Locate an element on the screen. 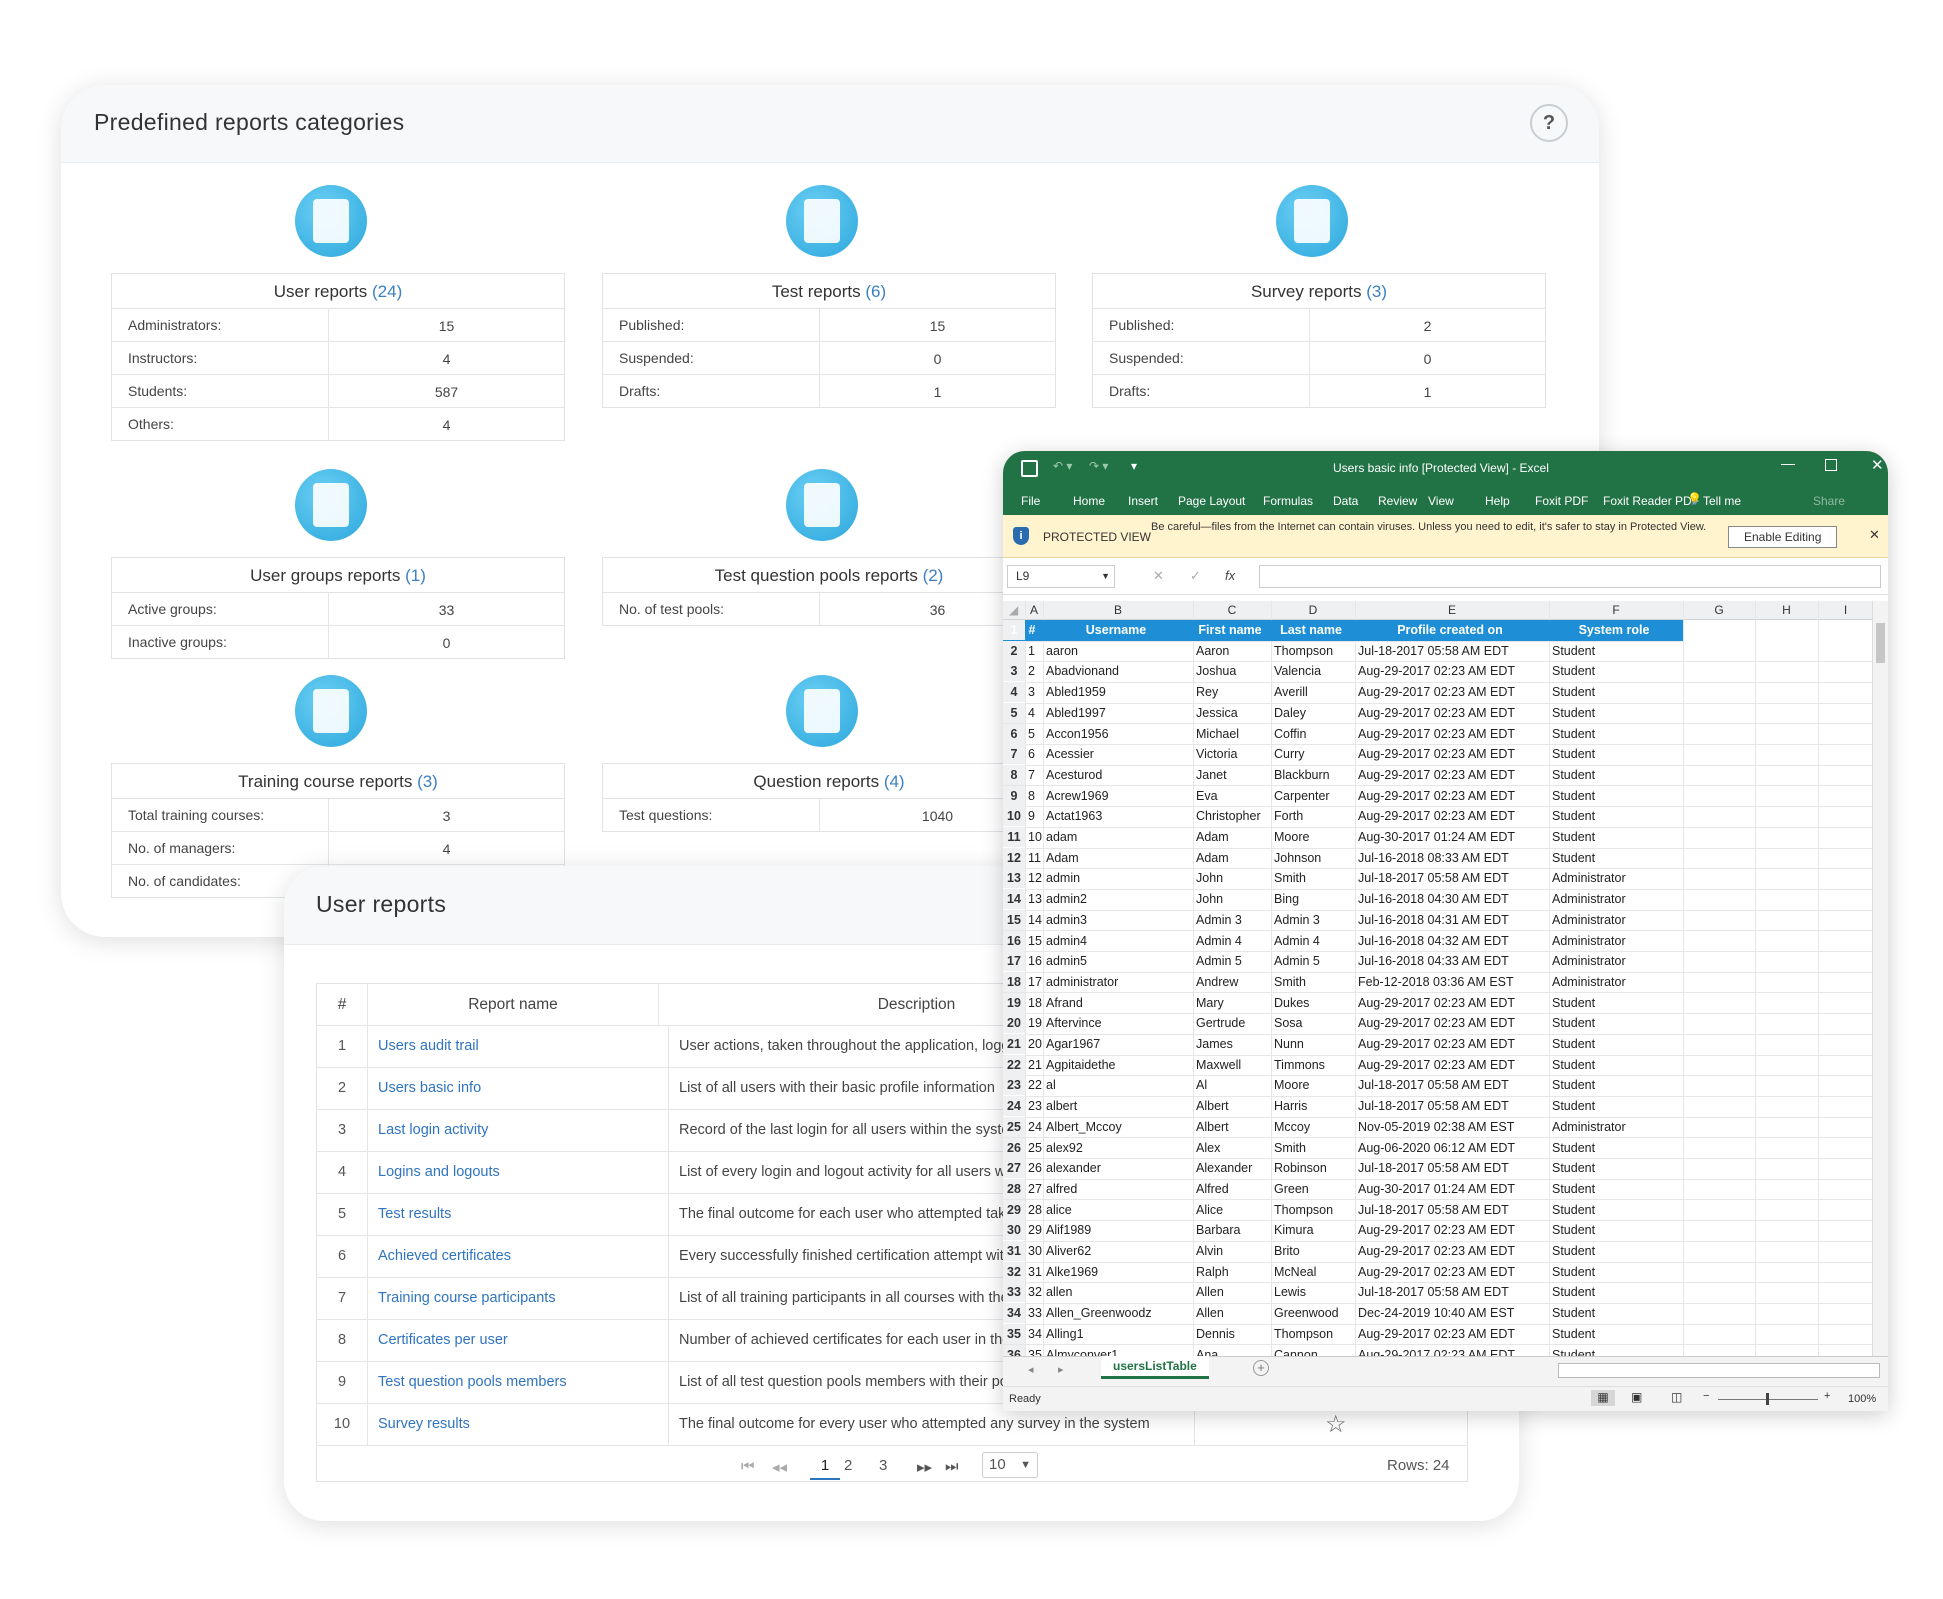  cell: 5 is located at coordinates (1035, 734).